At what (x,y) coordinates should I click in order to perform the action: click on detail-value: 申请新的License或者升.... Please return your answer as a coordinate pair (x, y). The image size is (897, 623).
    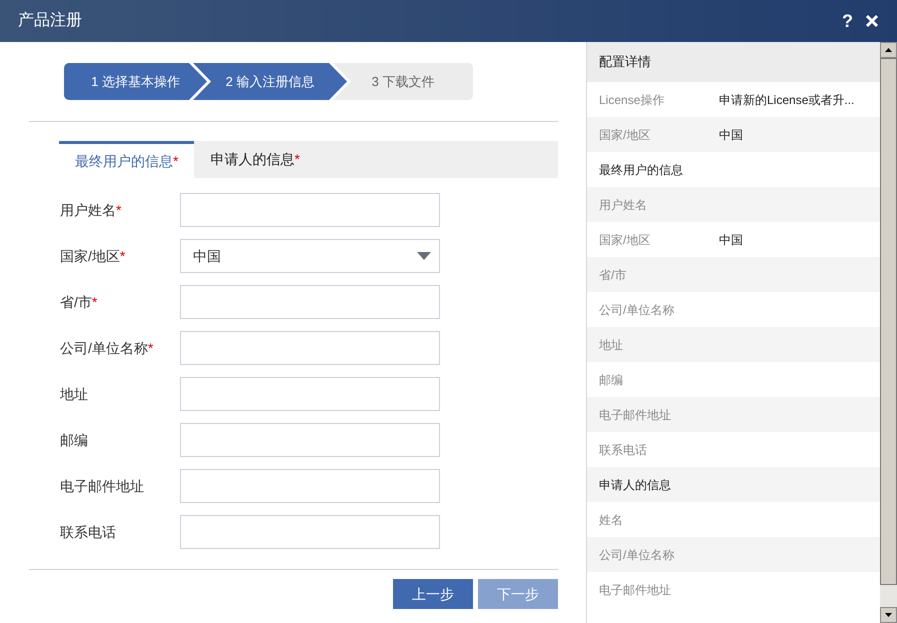
    Looking at the image, I should click on (786, 100).